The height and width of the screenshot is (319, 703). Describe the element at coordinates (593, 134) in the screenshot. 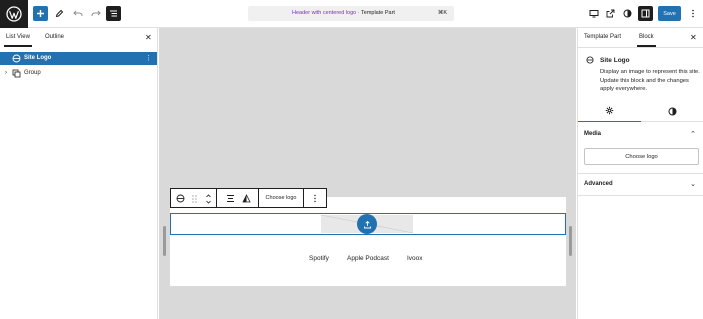

I see `media-panel-title: Media` at that location.